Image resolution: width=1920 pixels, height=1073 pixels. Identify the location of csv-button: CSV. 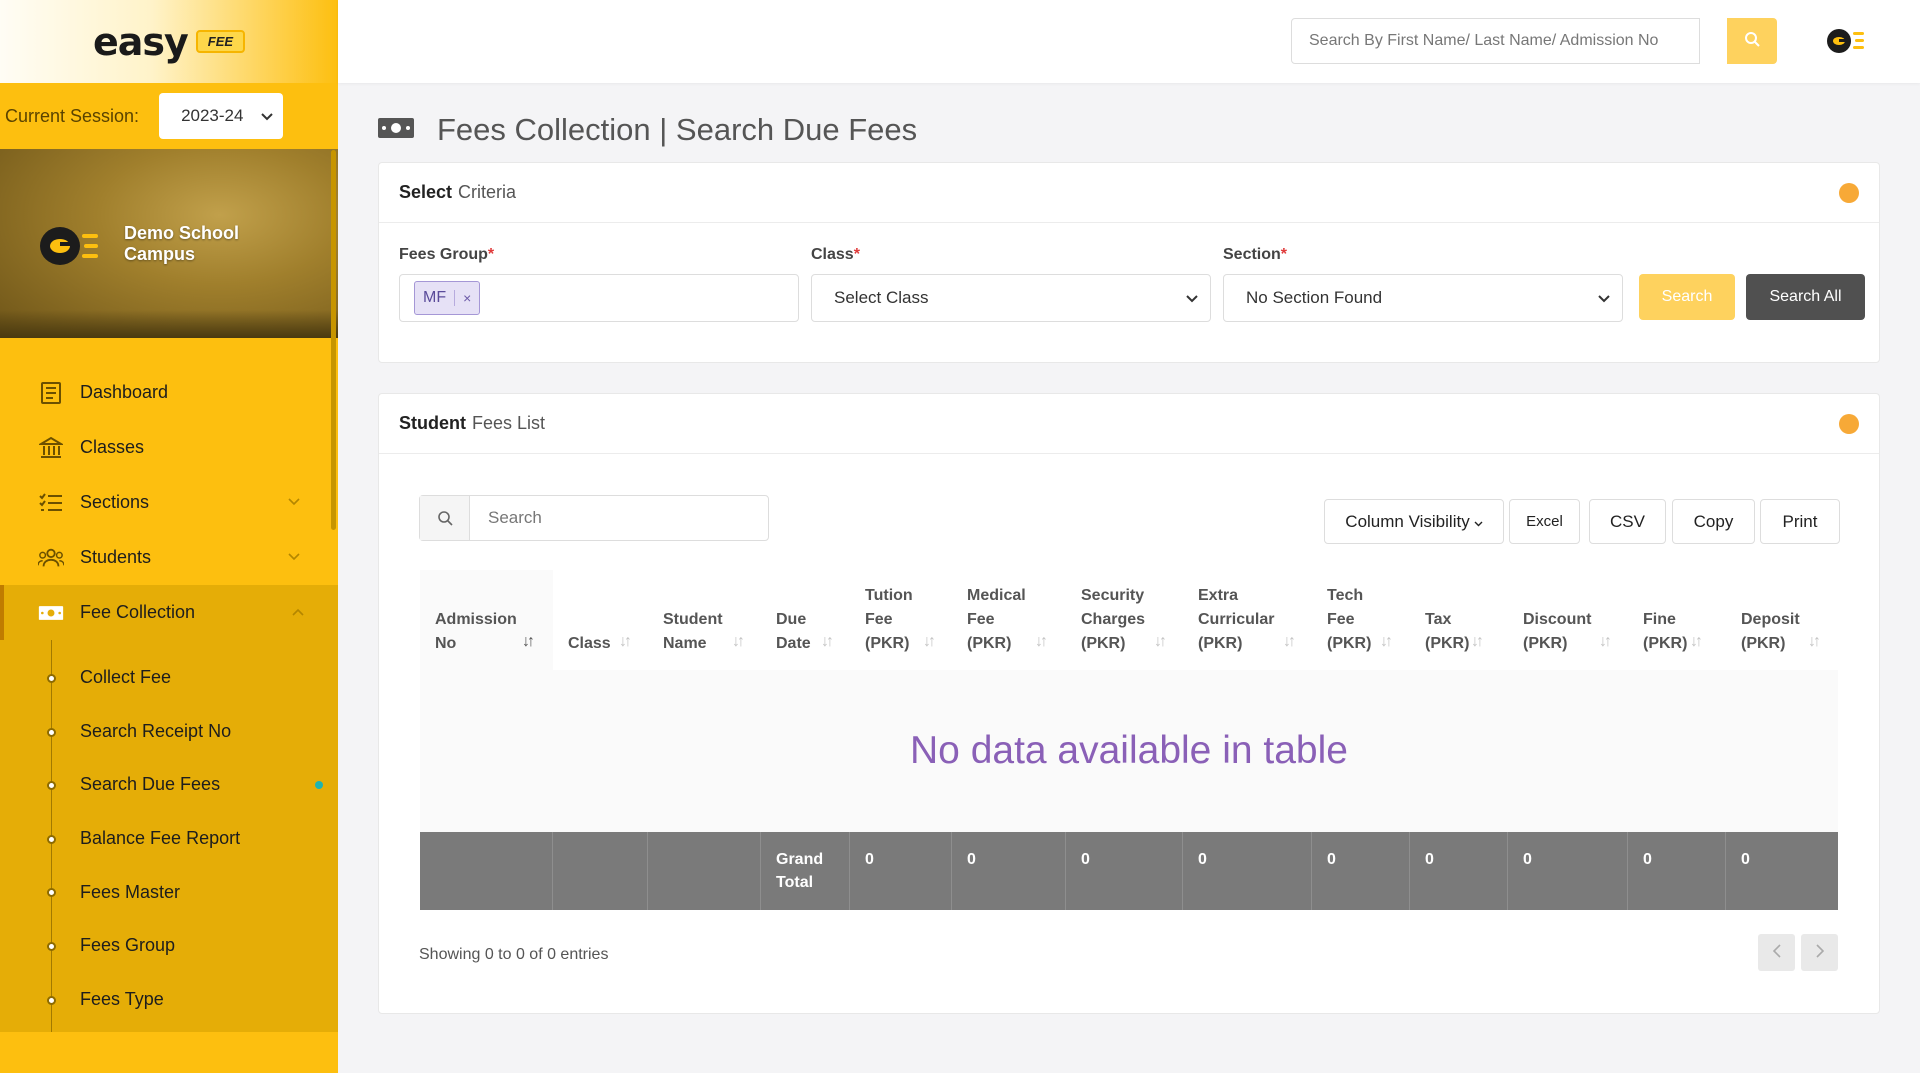
(1627, 521).